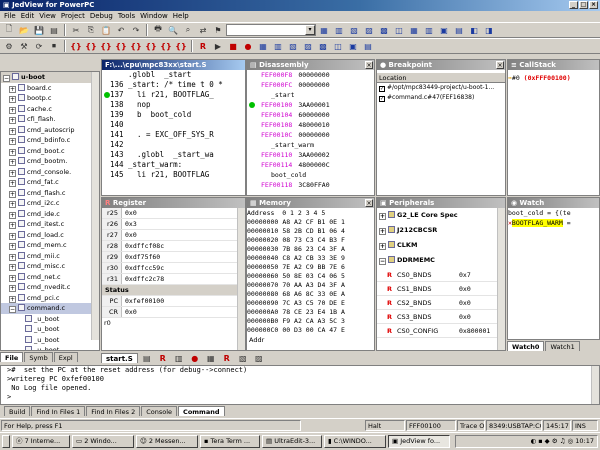  What do you see at coordinates (106, 46) in the screenshot?
I see `step-out-icon: {}` at bounding box center [106, 46].